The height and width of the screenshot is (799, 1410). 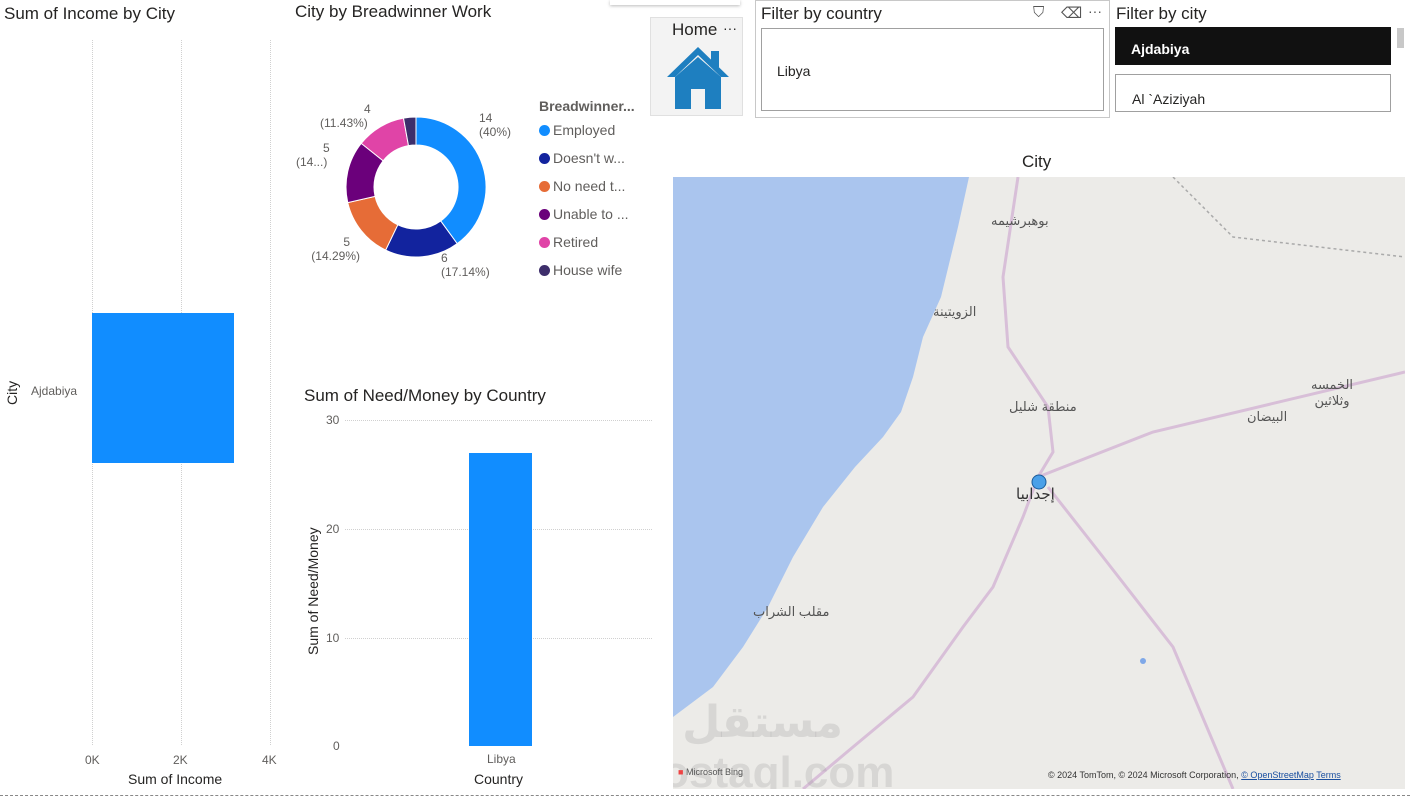 I want to click on country-filter-slicer: Filter by country ⛉ ⌫ ··· Libya, so click(x=932, y=59).